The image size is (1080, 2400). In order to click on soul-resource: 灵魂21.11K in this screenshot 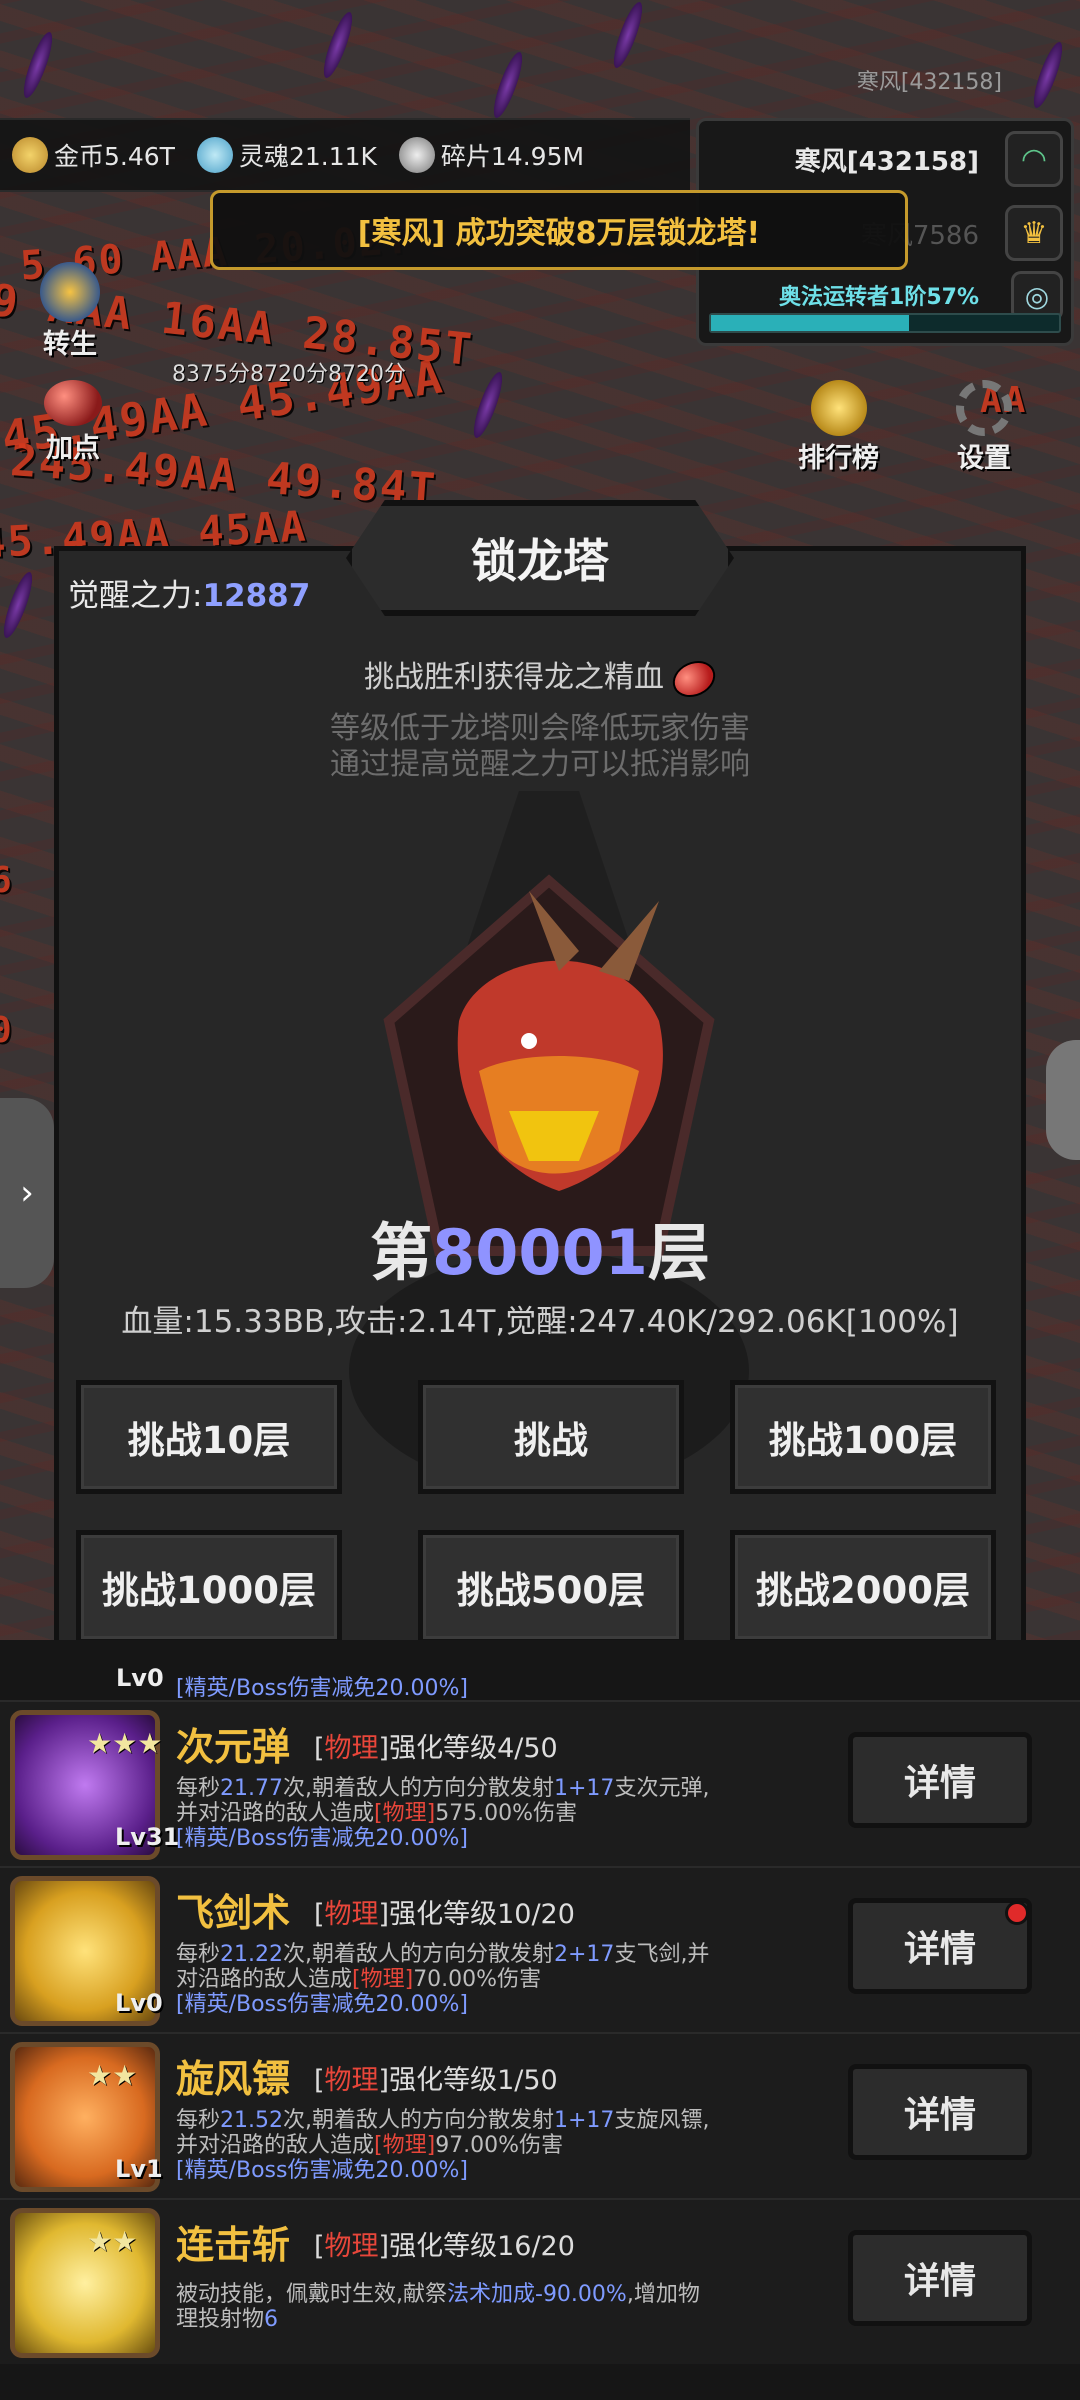, I will do `click(286, 155)`.